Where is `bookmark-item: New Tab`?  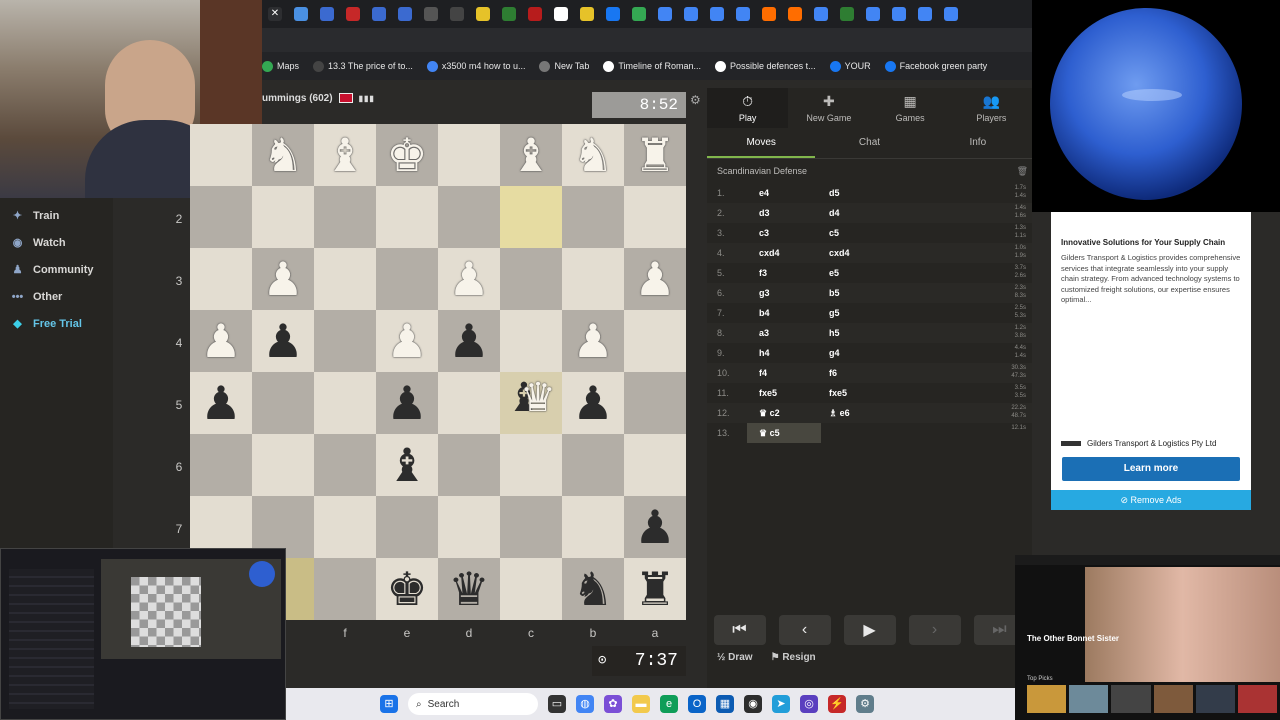 bookmark-item: New Tab is located at coordinates (564, 66).